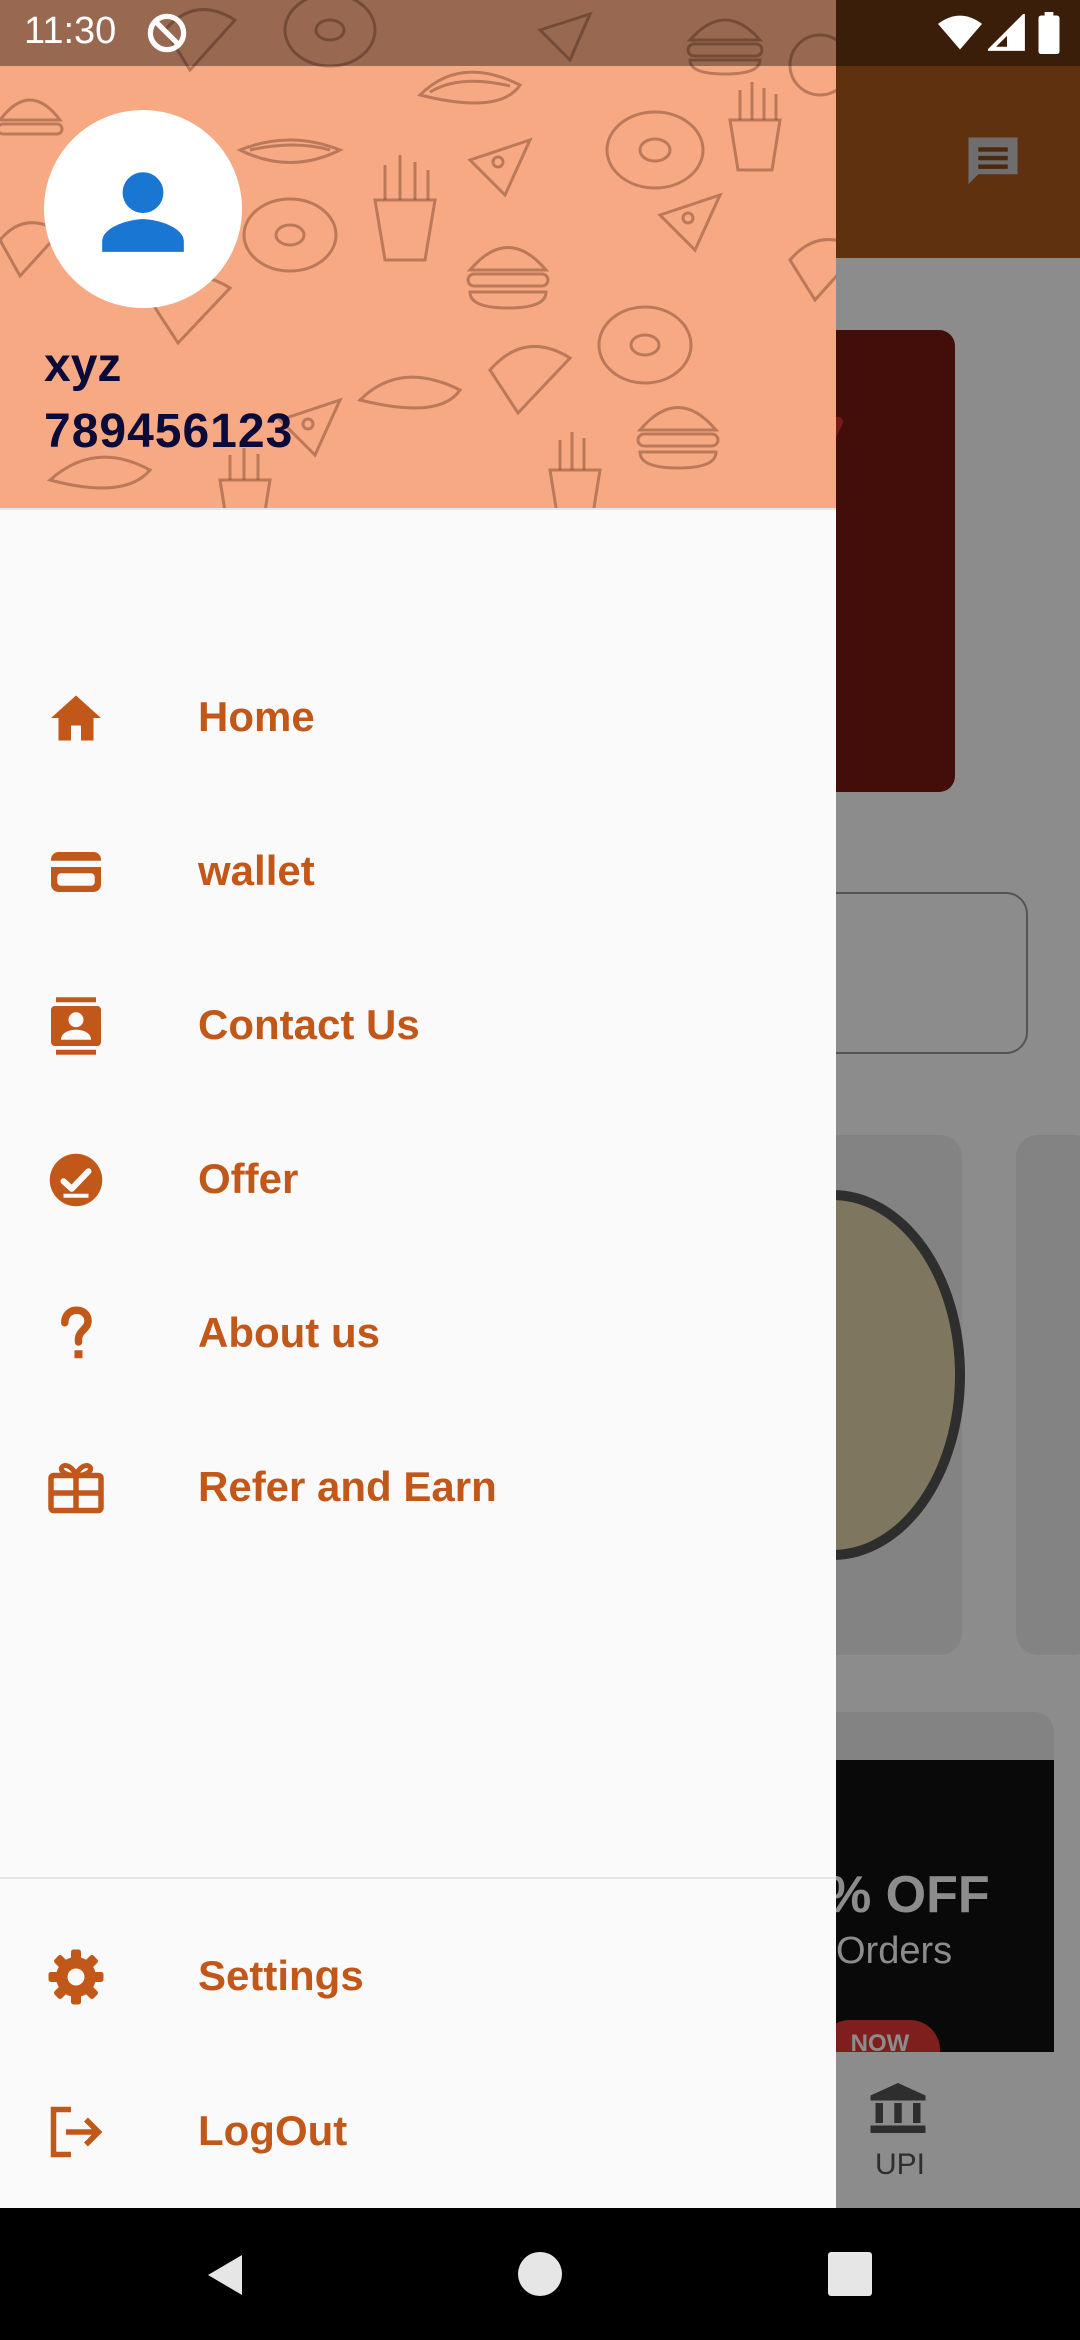 Image resolution: width=1080 pixels, height=2340 pixels. I want to click on help-icon, so click(76, 1332).